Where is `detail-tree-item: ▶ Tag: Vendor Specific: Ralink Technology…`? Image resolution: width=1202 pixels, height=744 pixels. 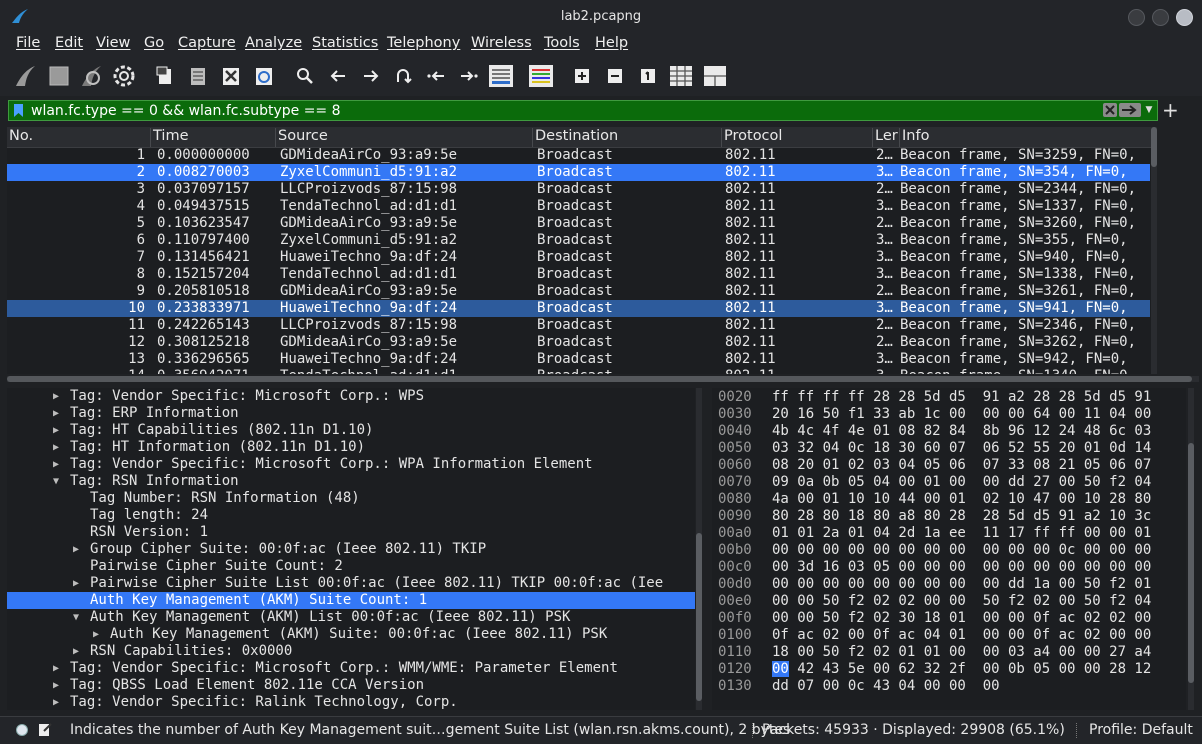
detail-tree-item: ▶ Tag: Vendor Specific: Ralink Technology… is located at coordinates (351, 702).